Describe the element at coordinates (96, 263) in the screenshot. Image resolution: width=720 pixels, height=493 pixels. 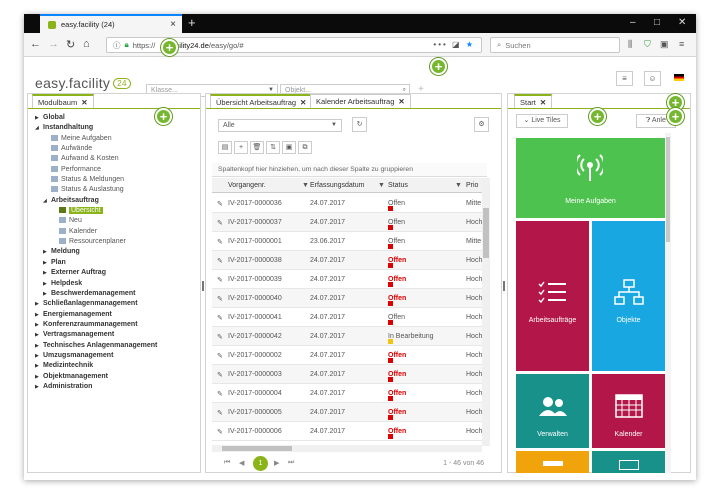
I see `tree-item: ▶ Plan` at that location.